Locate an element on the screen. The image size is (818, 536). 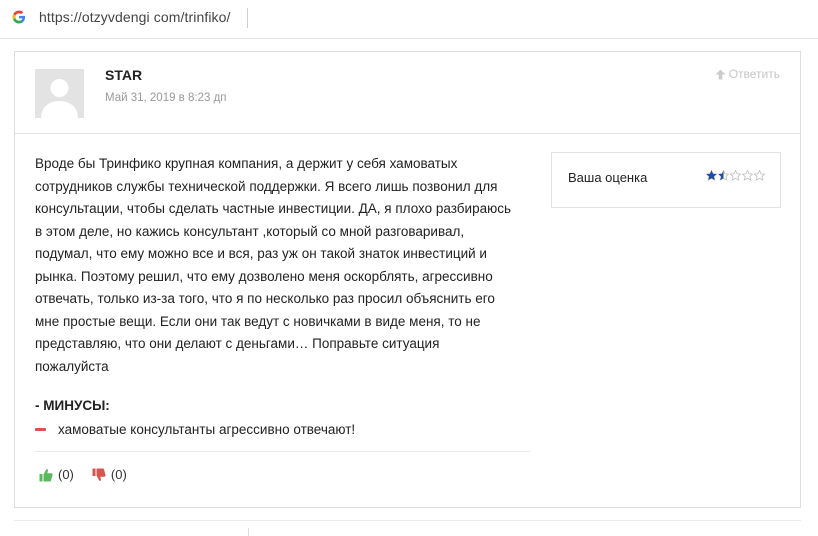
address-bar: https://otzyvdengi com/trinfiko/ is located at coordinates (409, 19).